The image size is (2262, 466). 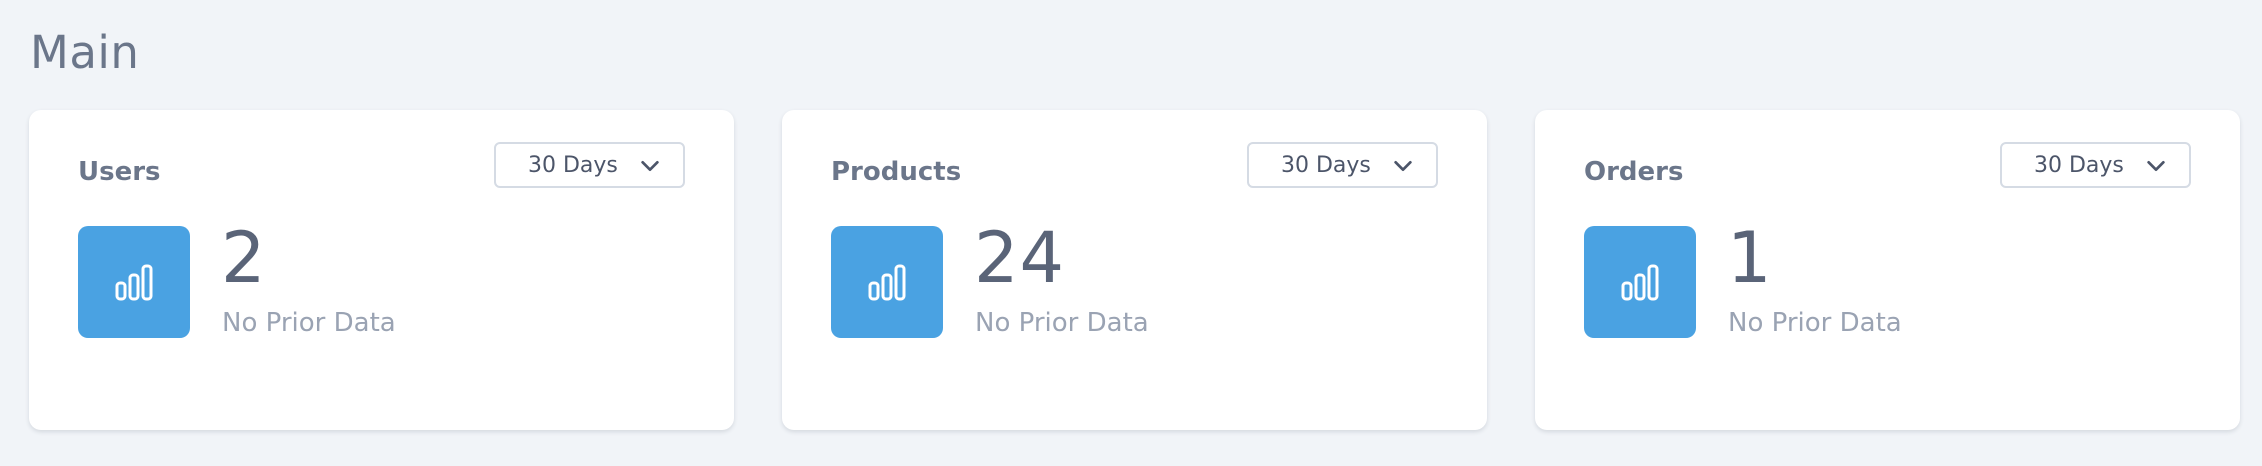 I want to click on card-title: Users, so click(x=119, y=172).